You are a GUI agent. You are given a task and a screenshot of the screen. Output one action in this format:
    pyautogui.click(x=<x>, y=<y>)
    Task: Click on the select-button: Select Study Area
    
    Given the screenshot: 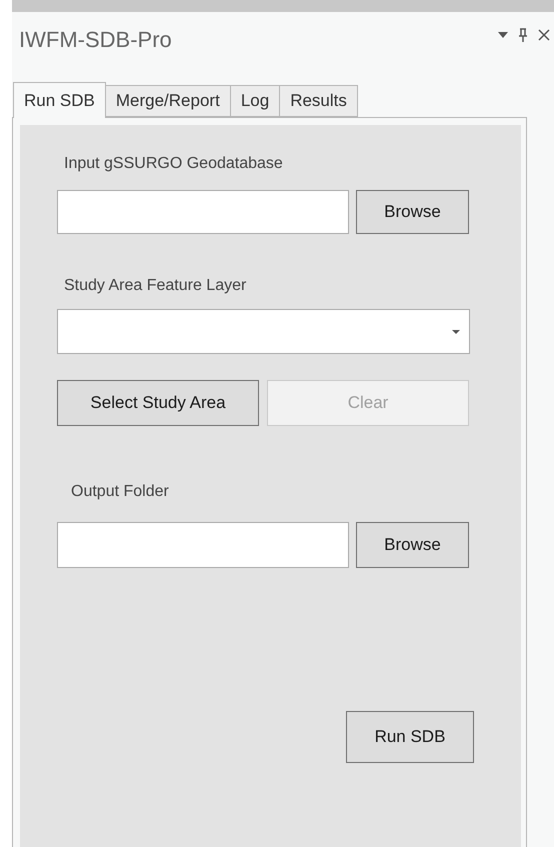 What is the action you would take?
    pyautogui.click(x=158, y=403)
    